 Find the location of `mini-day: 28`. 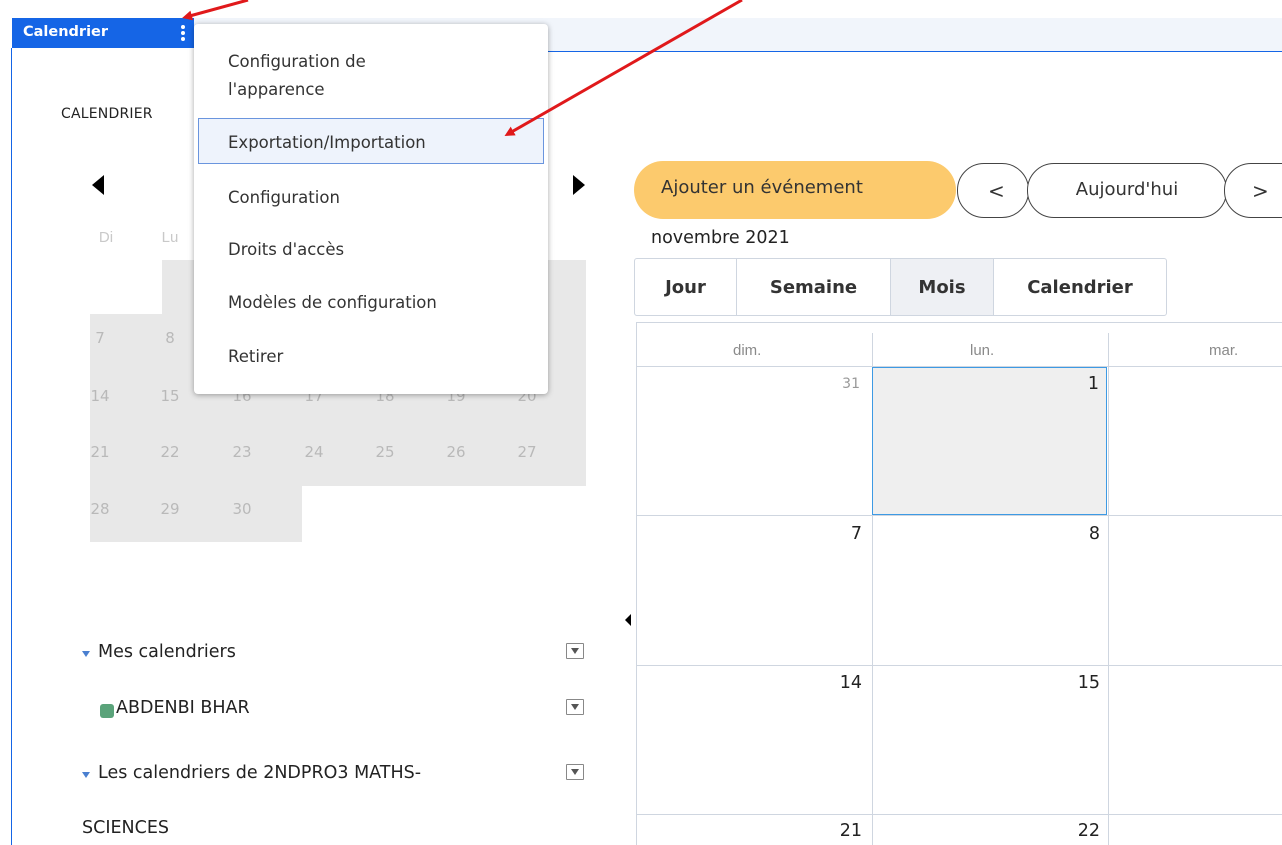

mini-day: 28 is located at coordinates (100, 509).